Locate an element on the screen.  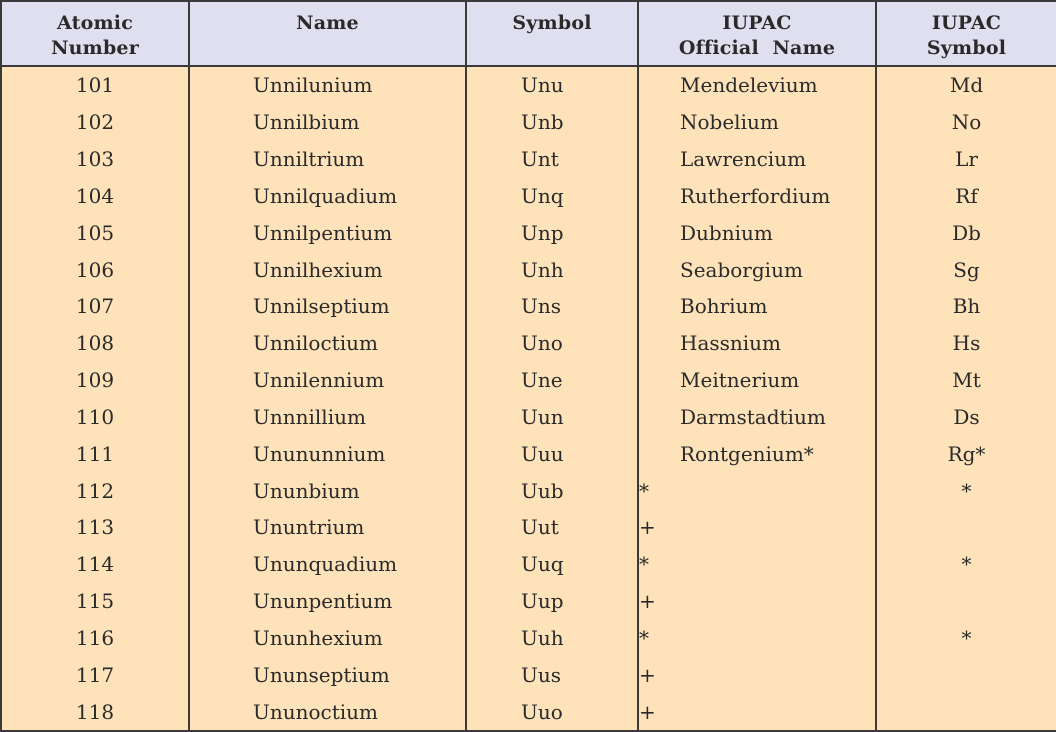
header-line: Official Name is located at coordinates (757, 48).